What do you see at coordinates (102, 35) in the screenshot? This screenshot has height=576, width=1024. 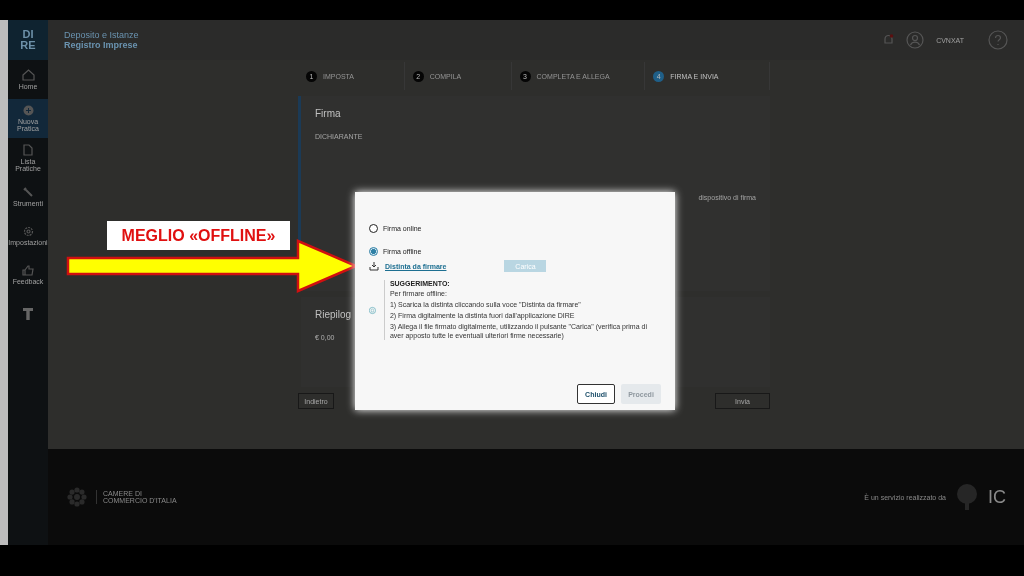 I see `app-title: Deposito e Istanze` at bounding box center [102, 35].